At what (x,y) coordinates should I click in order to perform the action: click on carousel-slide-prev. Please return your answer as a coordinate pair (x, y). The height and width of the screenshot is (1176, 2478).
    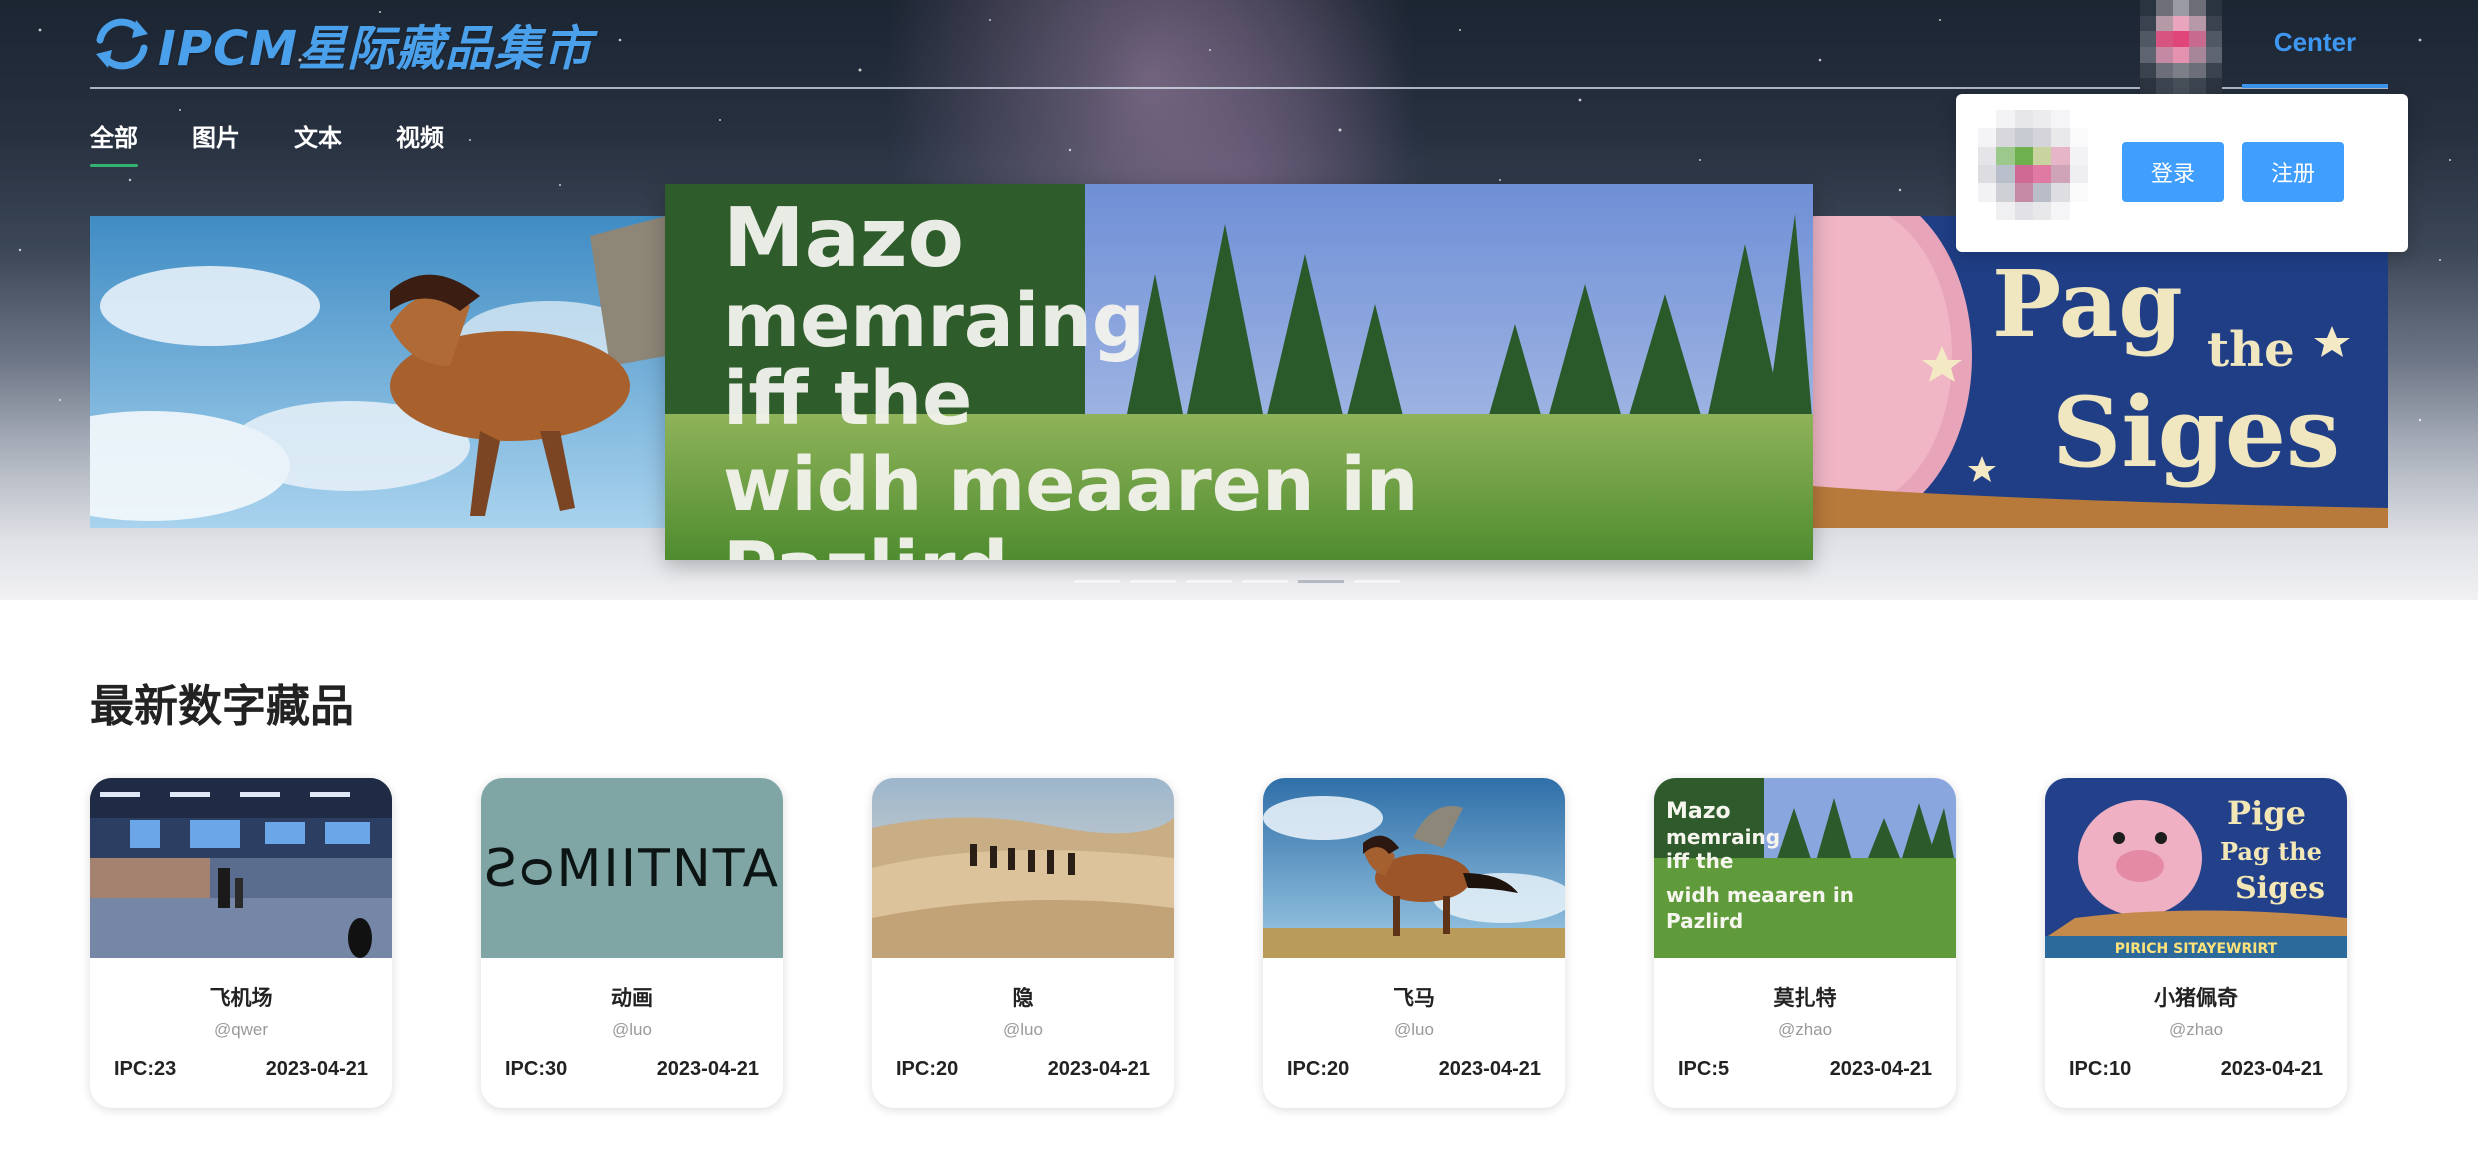
    Looking at the image, I should click on (378, 372).